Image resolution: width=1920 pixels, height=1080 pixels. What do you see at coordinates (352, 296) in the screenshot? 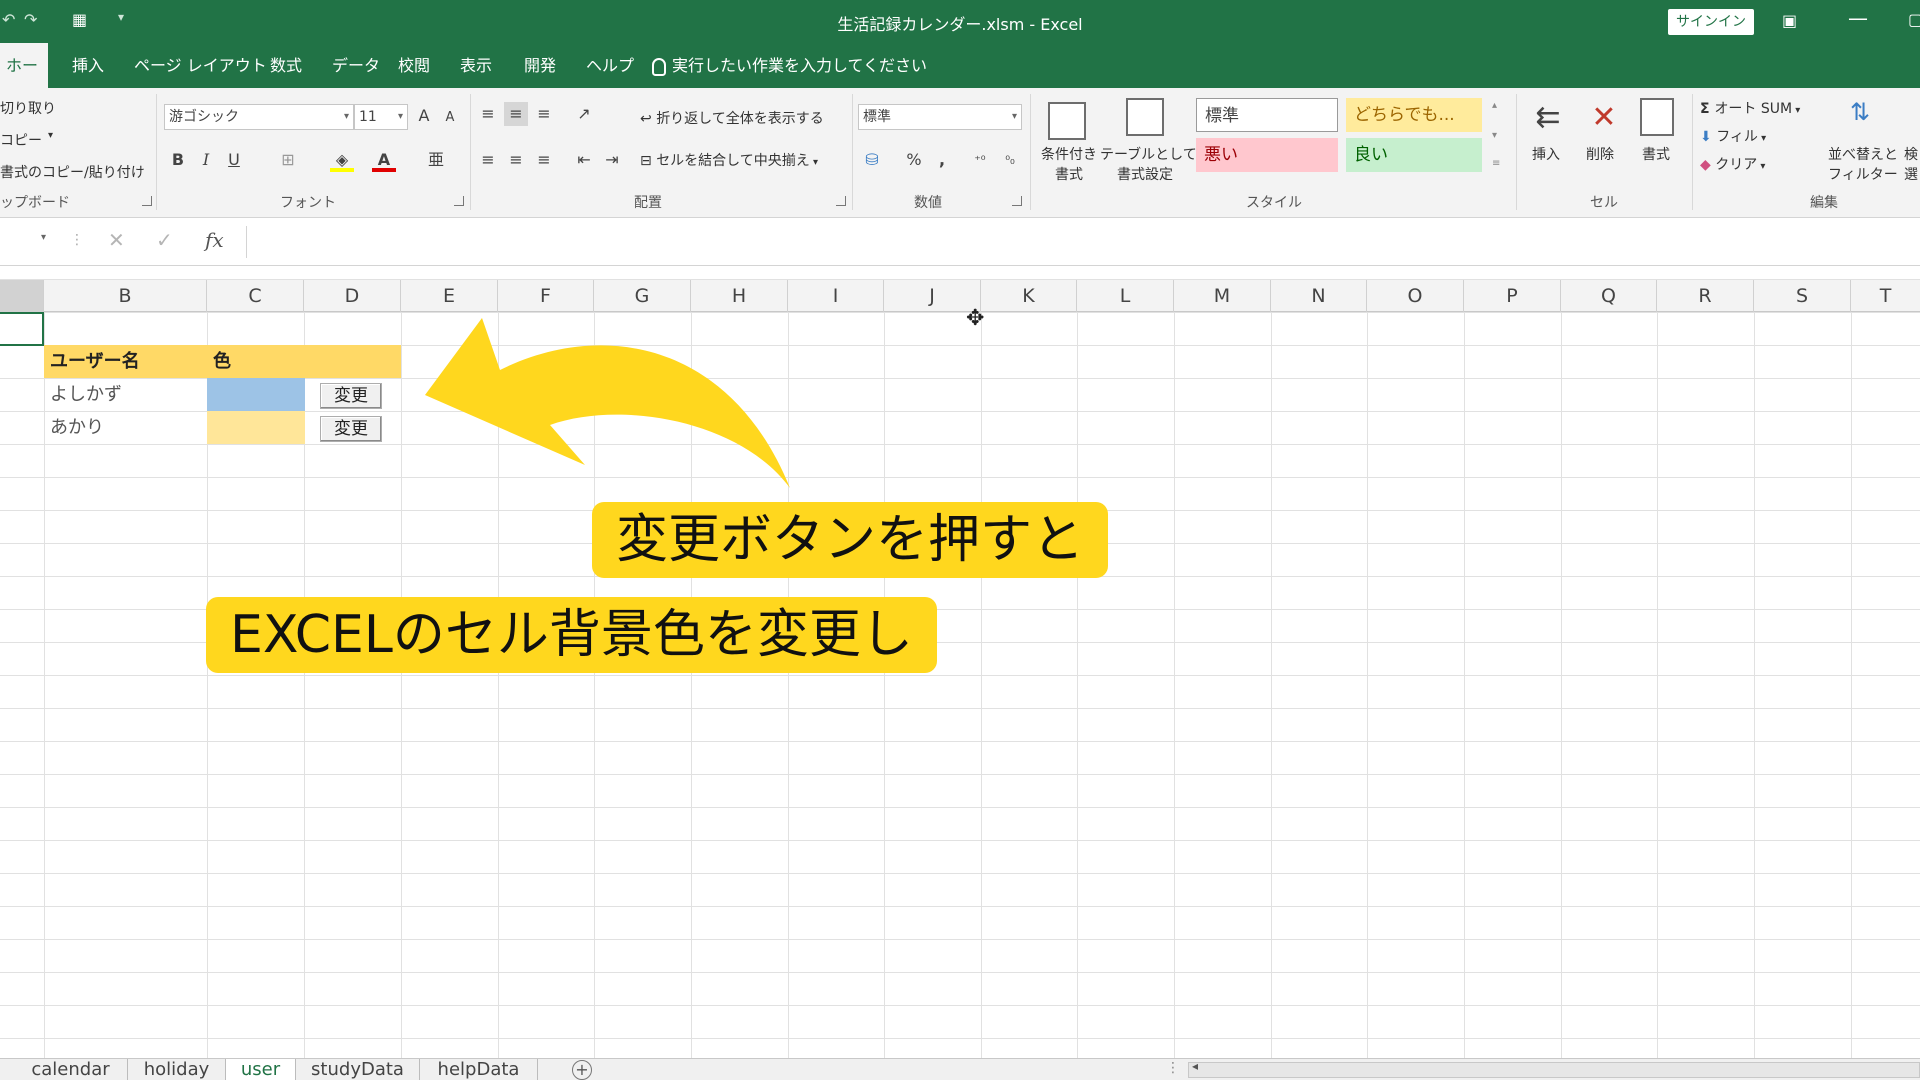
I see `column-header: D` at bounding box center [352, 296].